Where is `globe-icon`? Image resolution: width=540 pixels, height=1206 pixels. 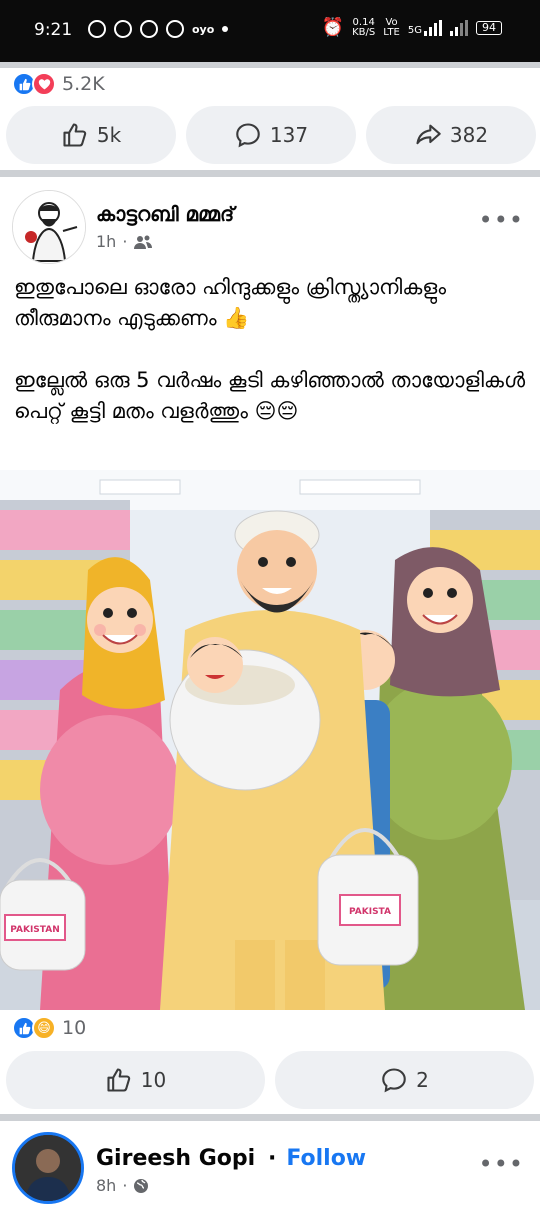 globe-icon is located at coordinates (141, 1185).